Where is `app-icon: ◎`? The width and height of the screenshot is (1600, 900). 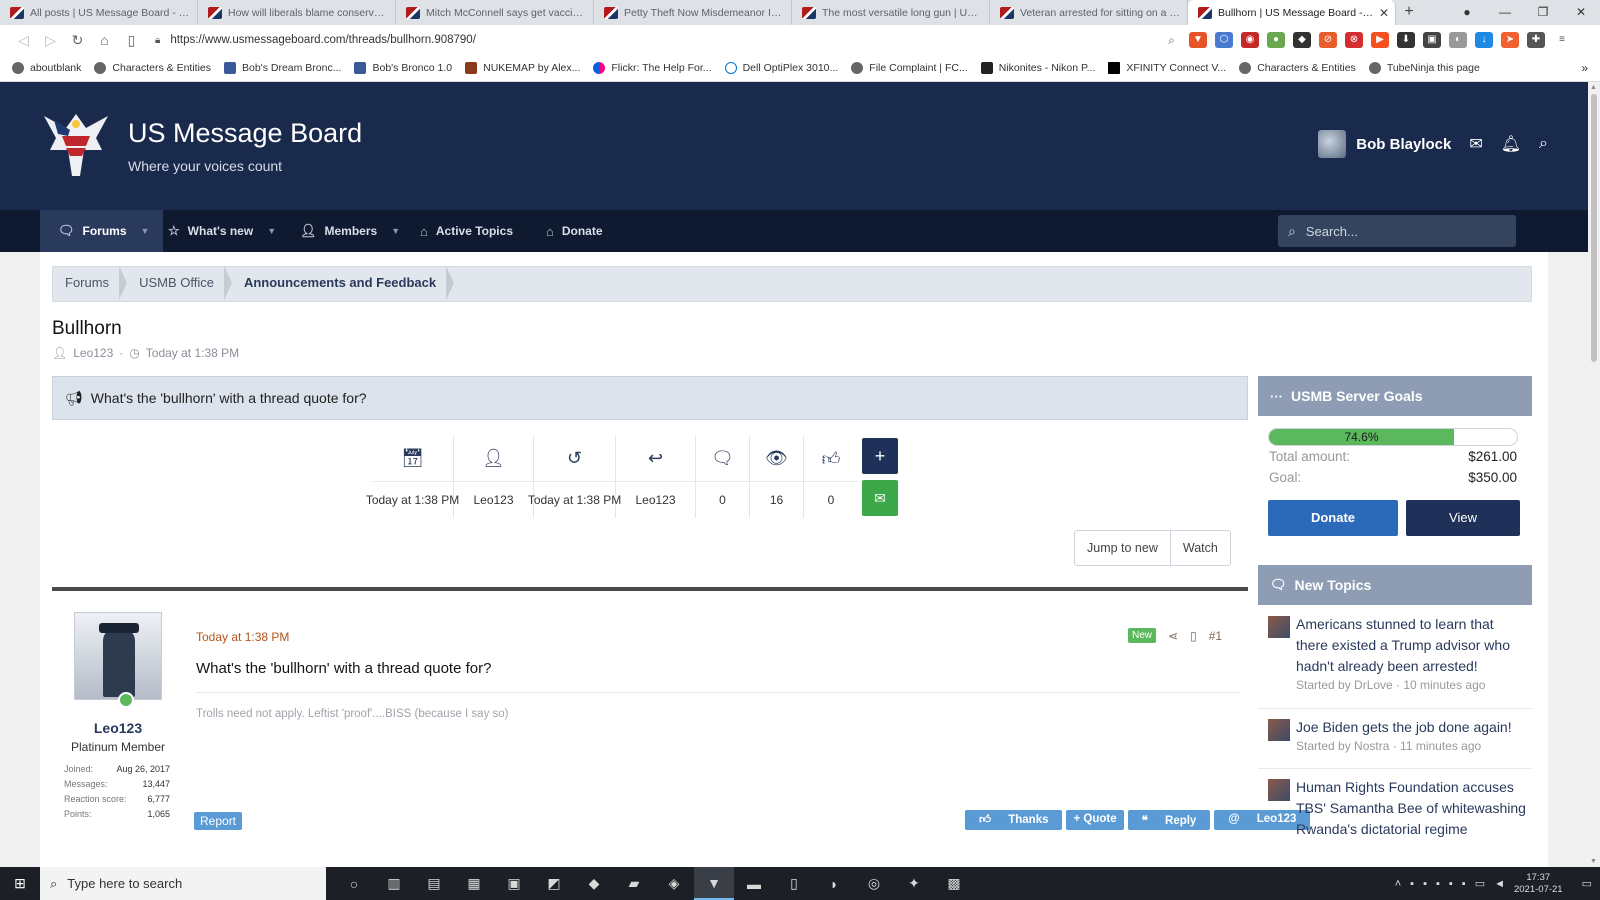 app-icon: ◎ is located at coordinates (874, 883).